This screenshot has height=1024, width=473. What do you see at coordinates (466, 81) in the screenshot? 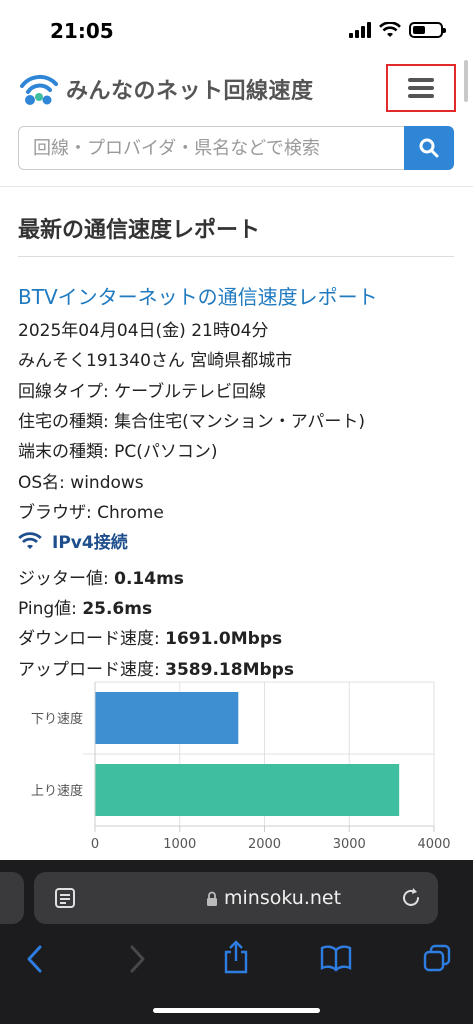
I see `scrollbar` at bounding box center [466, 81].